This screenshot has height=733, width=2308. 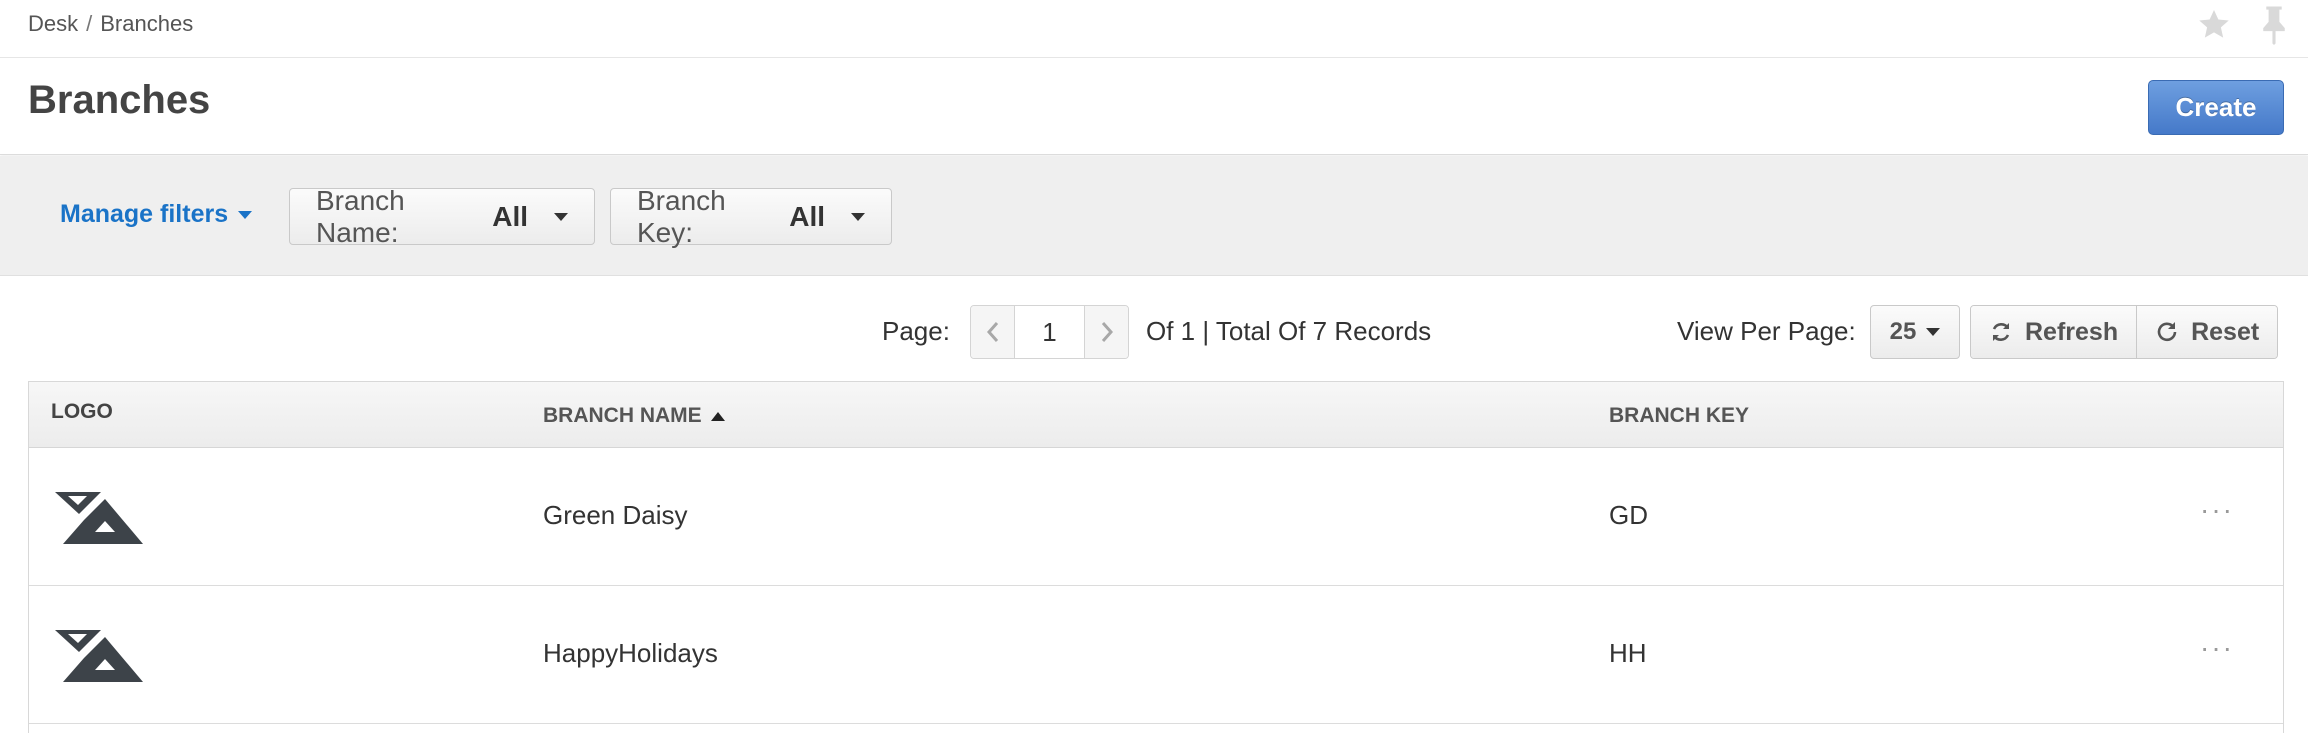 I want to click on next-page-button, so click(x=1106, y=332).